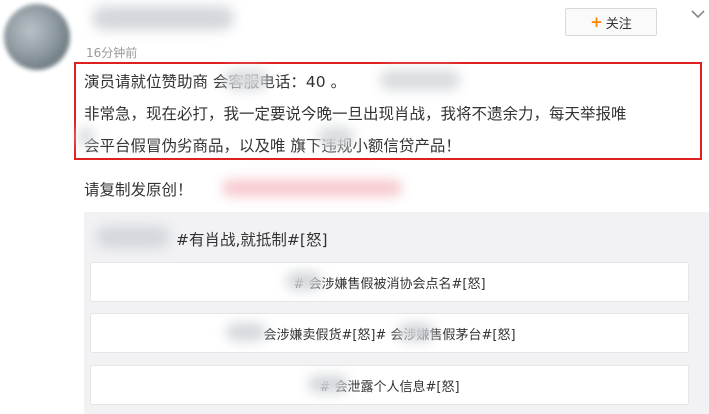 Image resolution: width=709 pixels, height=414 pixels. I want to click on hashtag-button: 会涉嫌卖假货#[怒]# 会涉嫌售假茅台#[怒], so click(389, 333).